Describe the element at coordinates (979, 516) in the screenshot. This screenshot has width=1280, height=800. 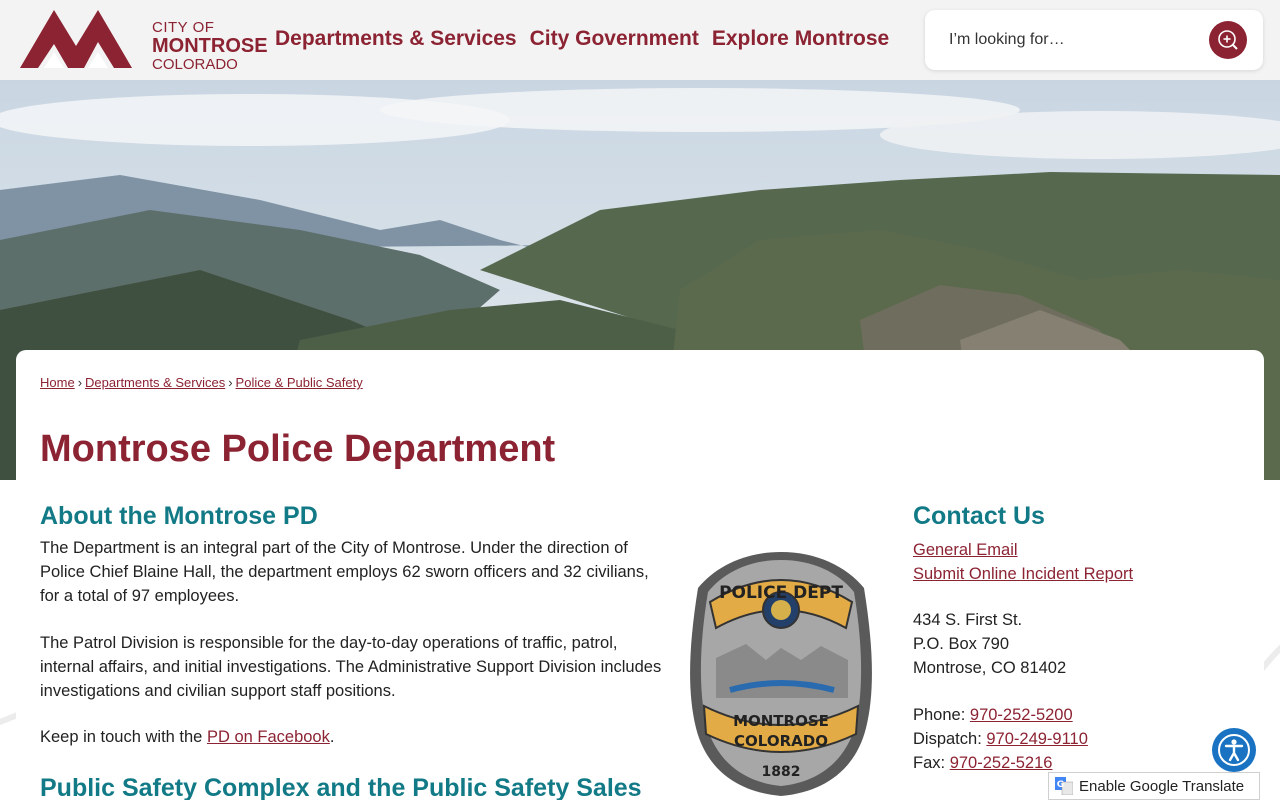
I see `contact-heading: Contact Us` at that location.